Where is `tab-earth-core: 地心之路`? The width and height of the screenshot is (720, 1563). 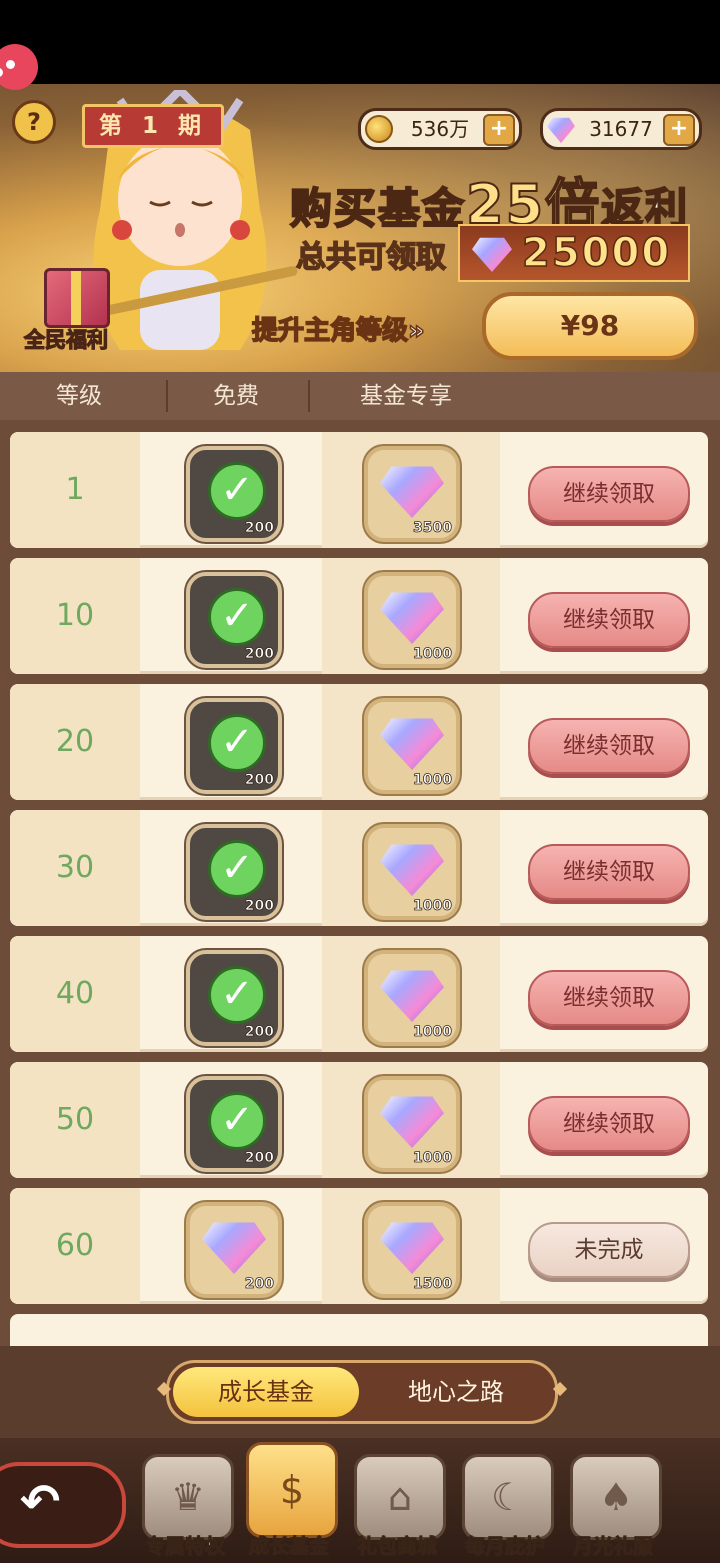 tab-earth-core: 地心之路 is located at coordinates (456, 1392).